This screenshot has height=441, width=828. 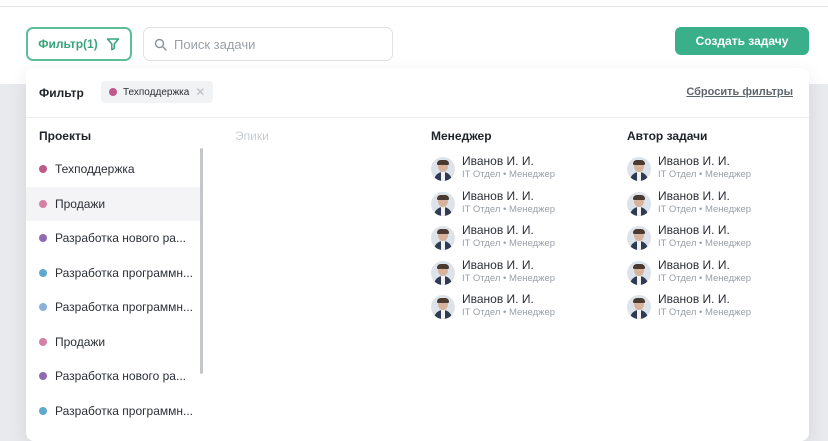 I want to click on projects-scrollbar, so click(x=201, y=261).